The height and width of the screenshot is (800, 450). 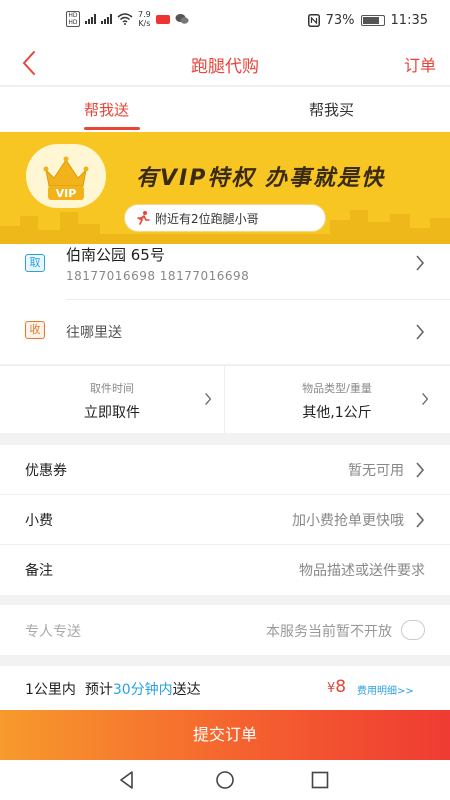 I want to click on distance-text: 1公里内, so click(x=50, y=690).